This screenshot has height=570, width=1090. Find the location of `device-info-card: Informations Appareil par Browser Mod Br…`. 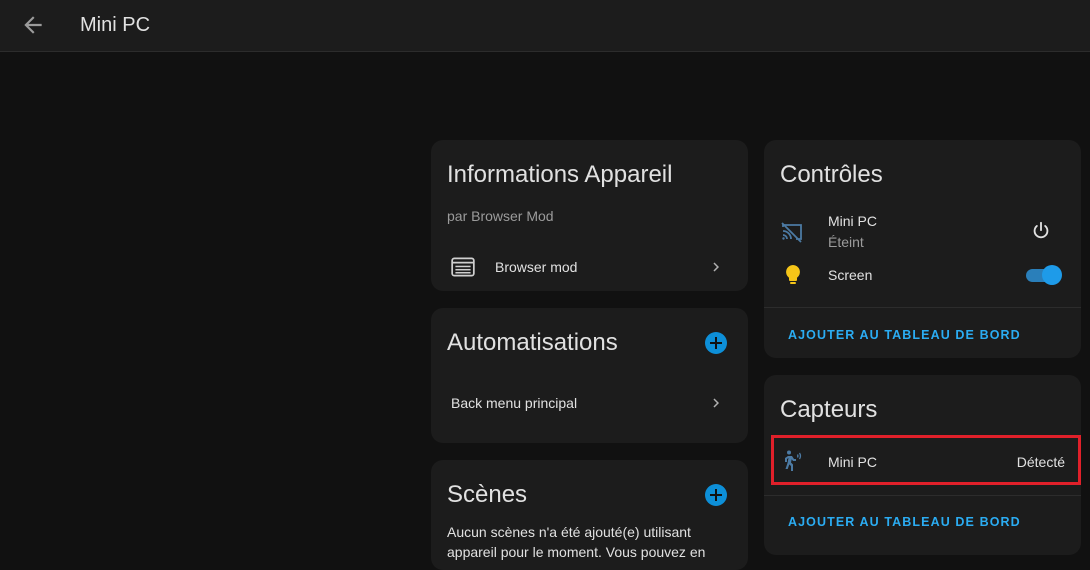

device-info-card: Informations Appareil par Browser Mod Br… is located at coordinates (589, 215).